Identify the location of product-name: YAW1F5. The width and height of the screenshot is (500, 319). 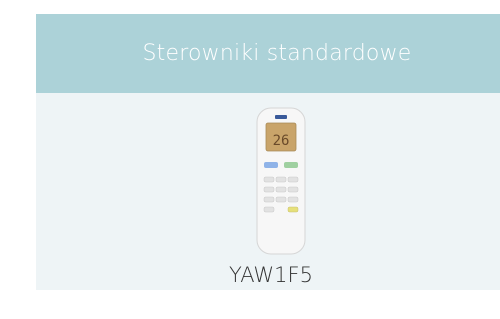
(271, 275).